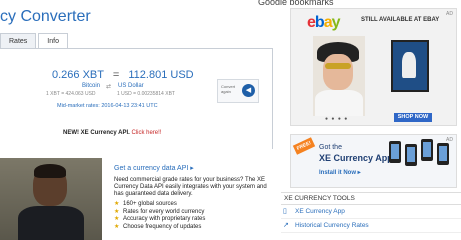 This screenshot has height=240, width=461. Describe the element at coordinates (160, 219) in the screenshot. I see `feature-item: ★ Accuracy with proprietary rates` at that location.